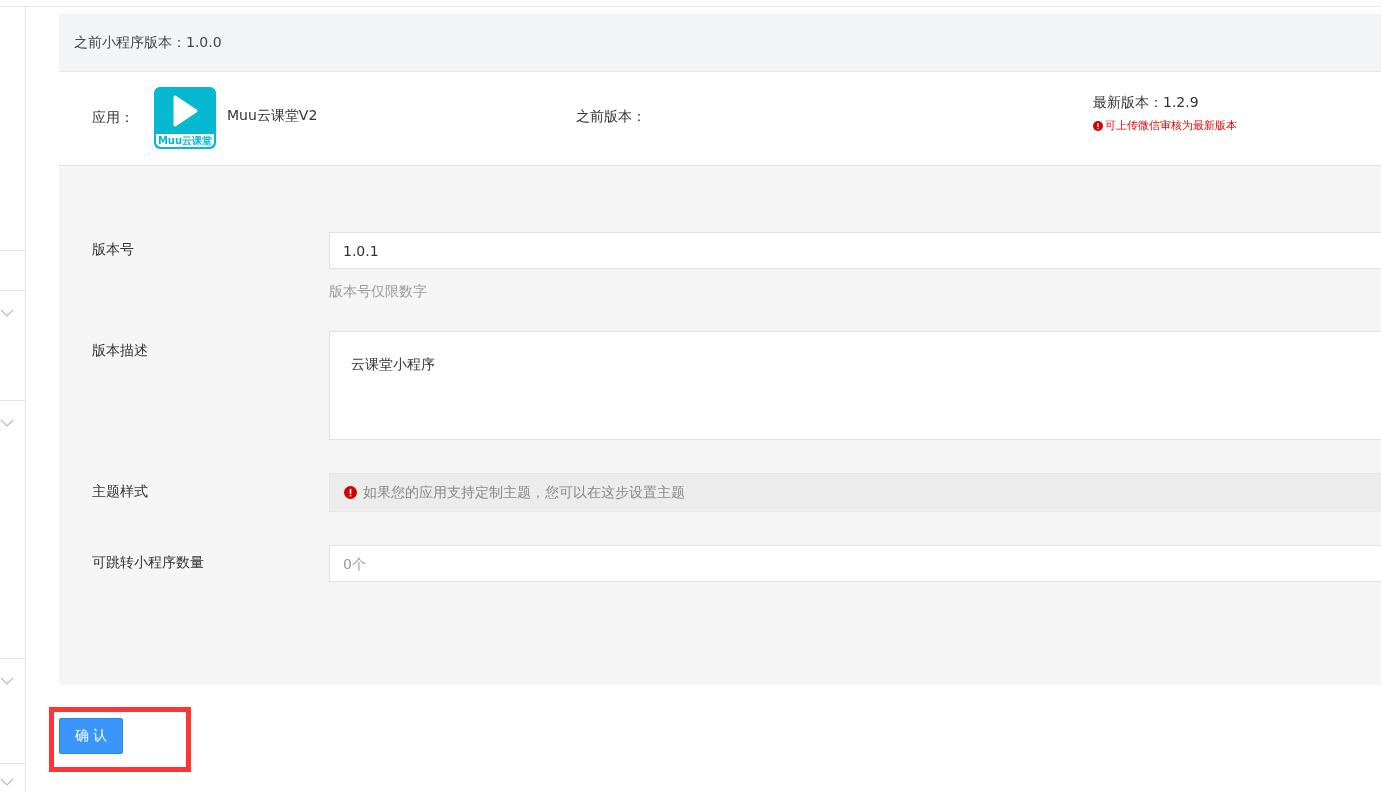  What do you see at coordinates (185, 111) in the screenshot?
I see `play-icon` at bounding box center [185, 111].